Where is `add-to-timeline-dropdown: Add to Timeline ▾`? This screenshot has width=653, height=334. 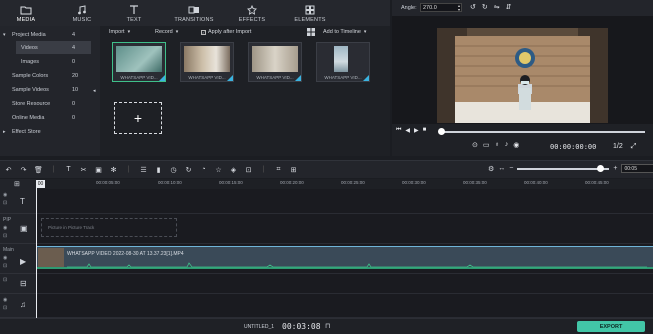 add-to-timeline-dropdown: Add to Timeline ▾ is located at coordinates (344, 32).